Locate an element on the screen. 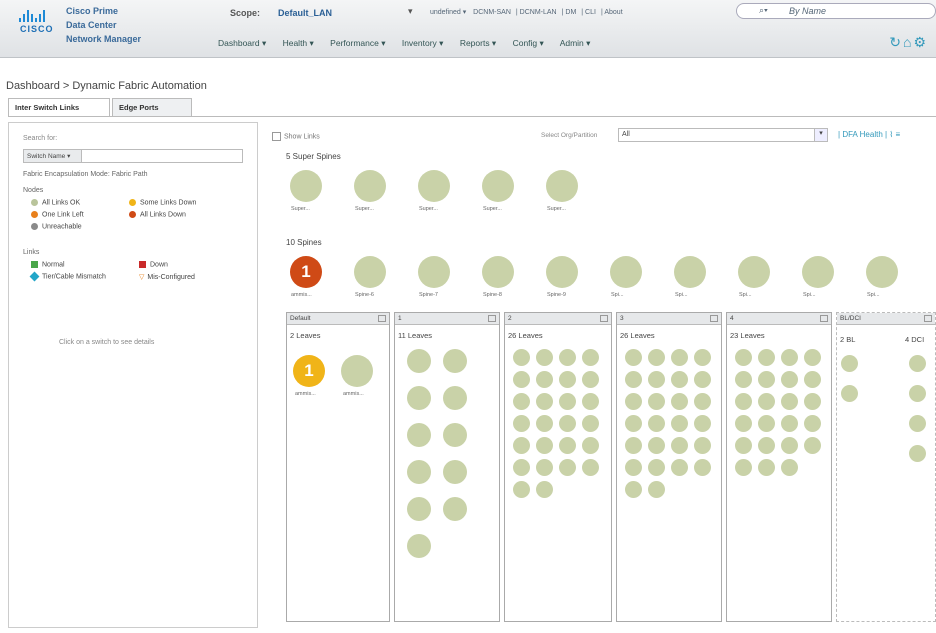  org-select: All ▾ is located at coordinates (723, 135).